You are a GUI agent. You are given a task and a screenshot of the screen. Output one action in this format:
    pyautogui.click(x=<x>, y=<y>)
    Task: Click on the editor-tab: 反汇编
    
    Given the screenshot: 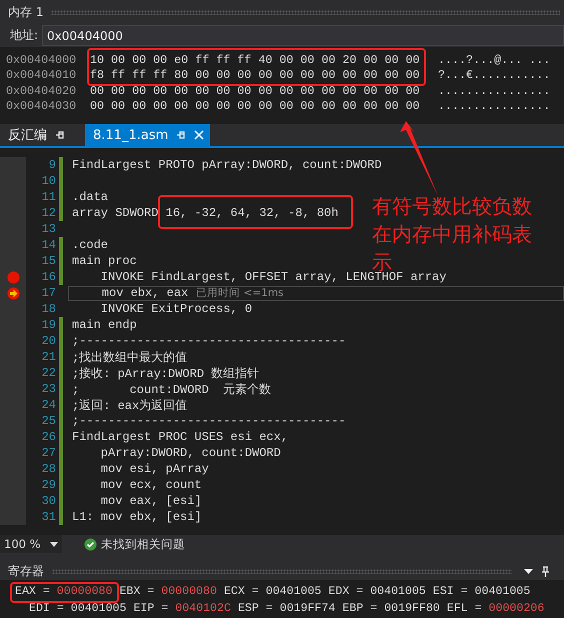 What is the action you would take?
    pyautogui.click(x=36, y=135)
    